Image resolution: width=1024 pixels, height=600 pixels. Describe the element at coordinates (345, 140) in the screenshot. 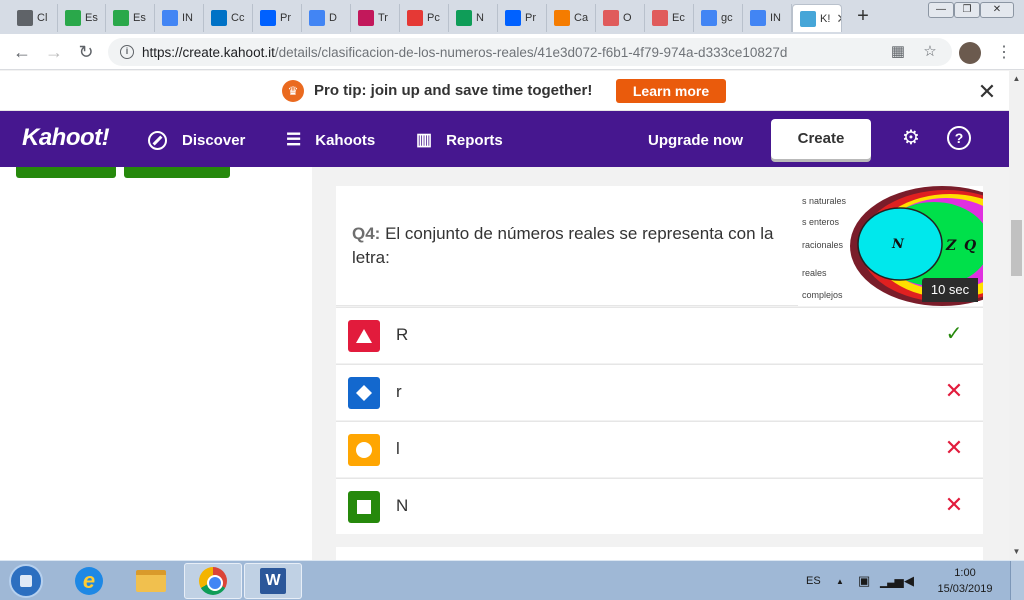

I see `nav-kahoots-label: Kahoots` at that location.